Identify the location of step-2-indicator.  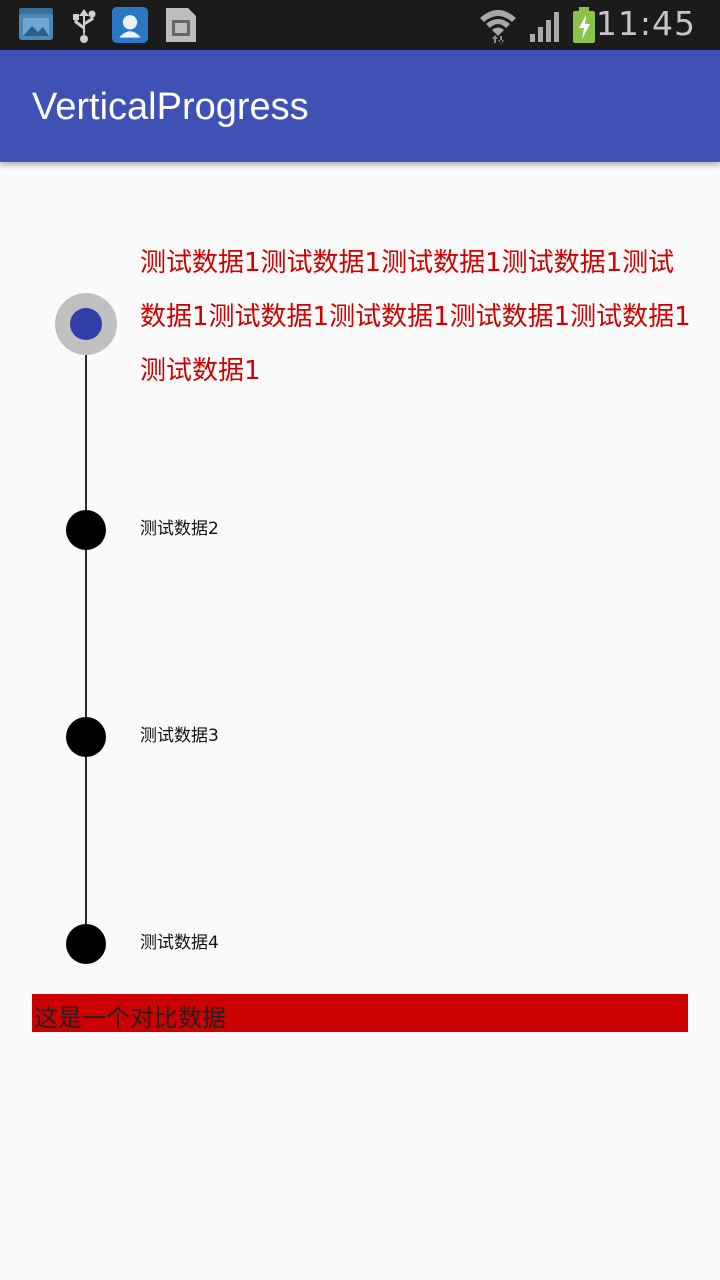
(86, 530).